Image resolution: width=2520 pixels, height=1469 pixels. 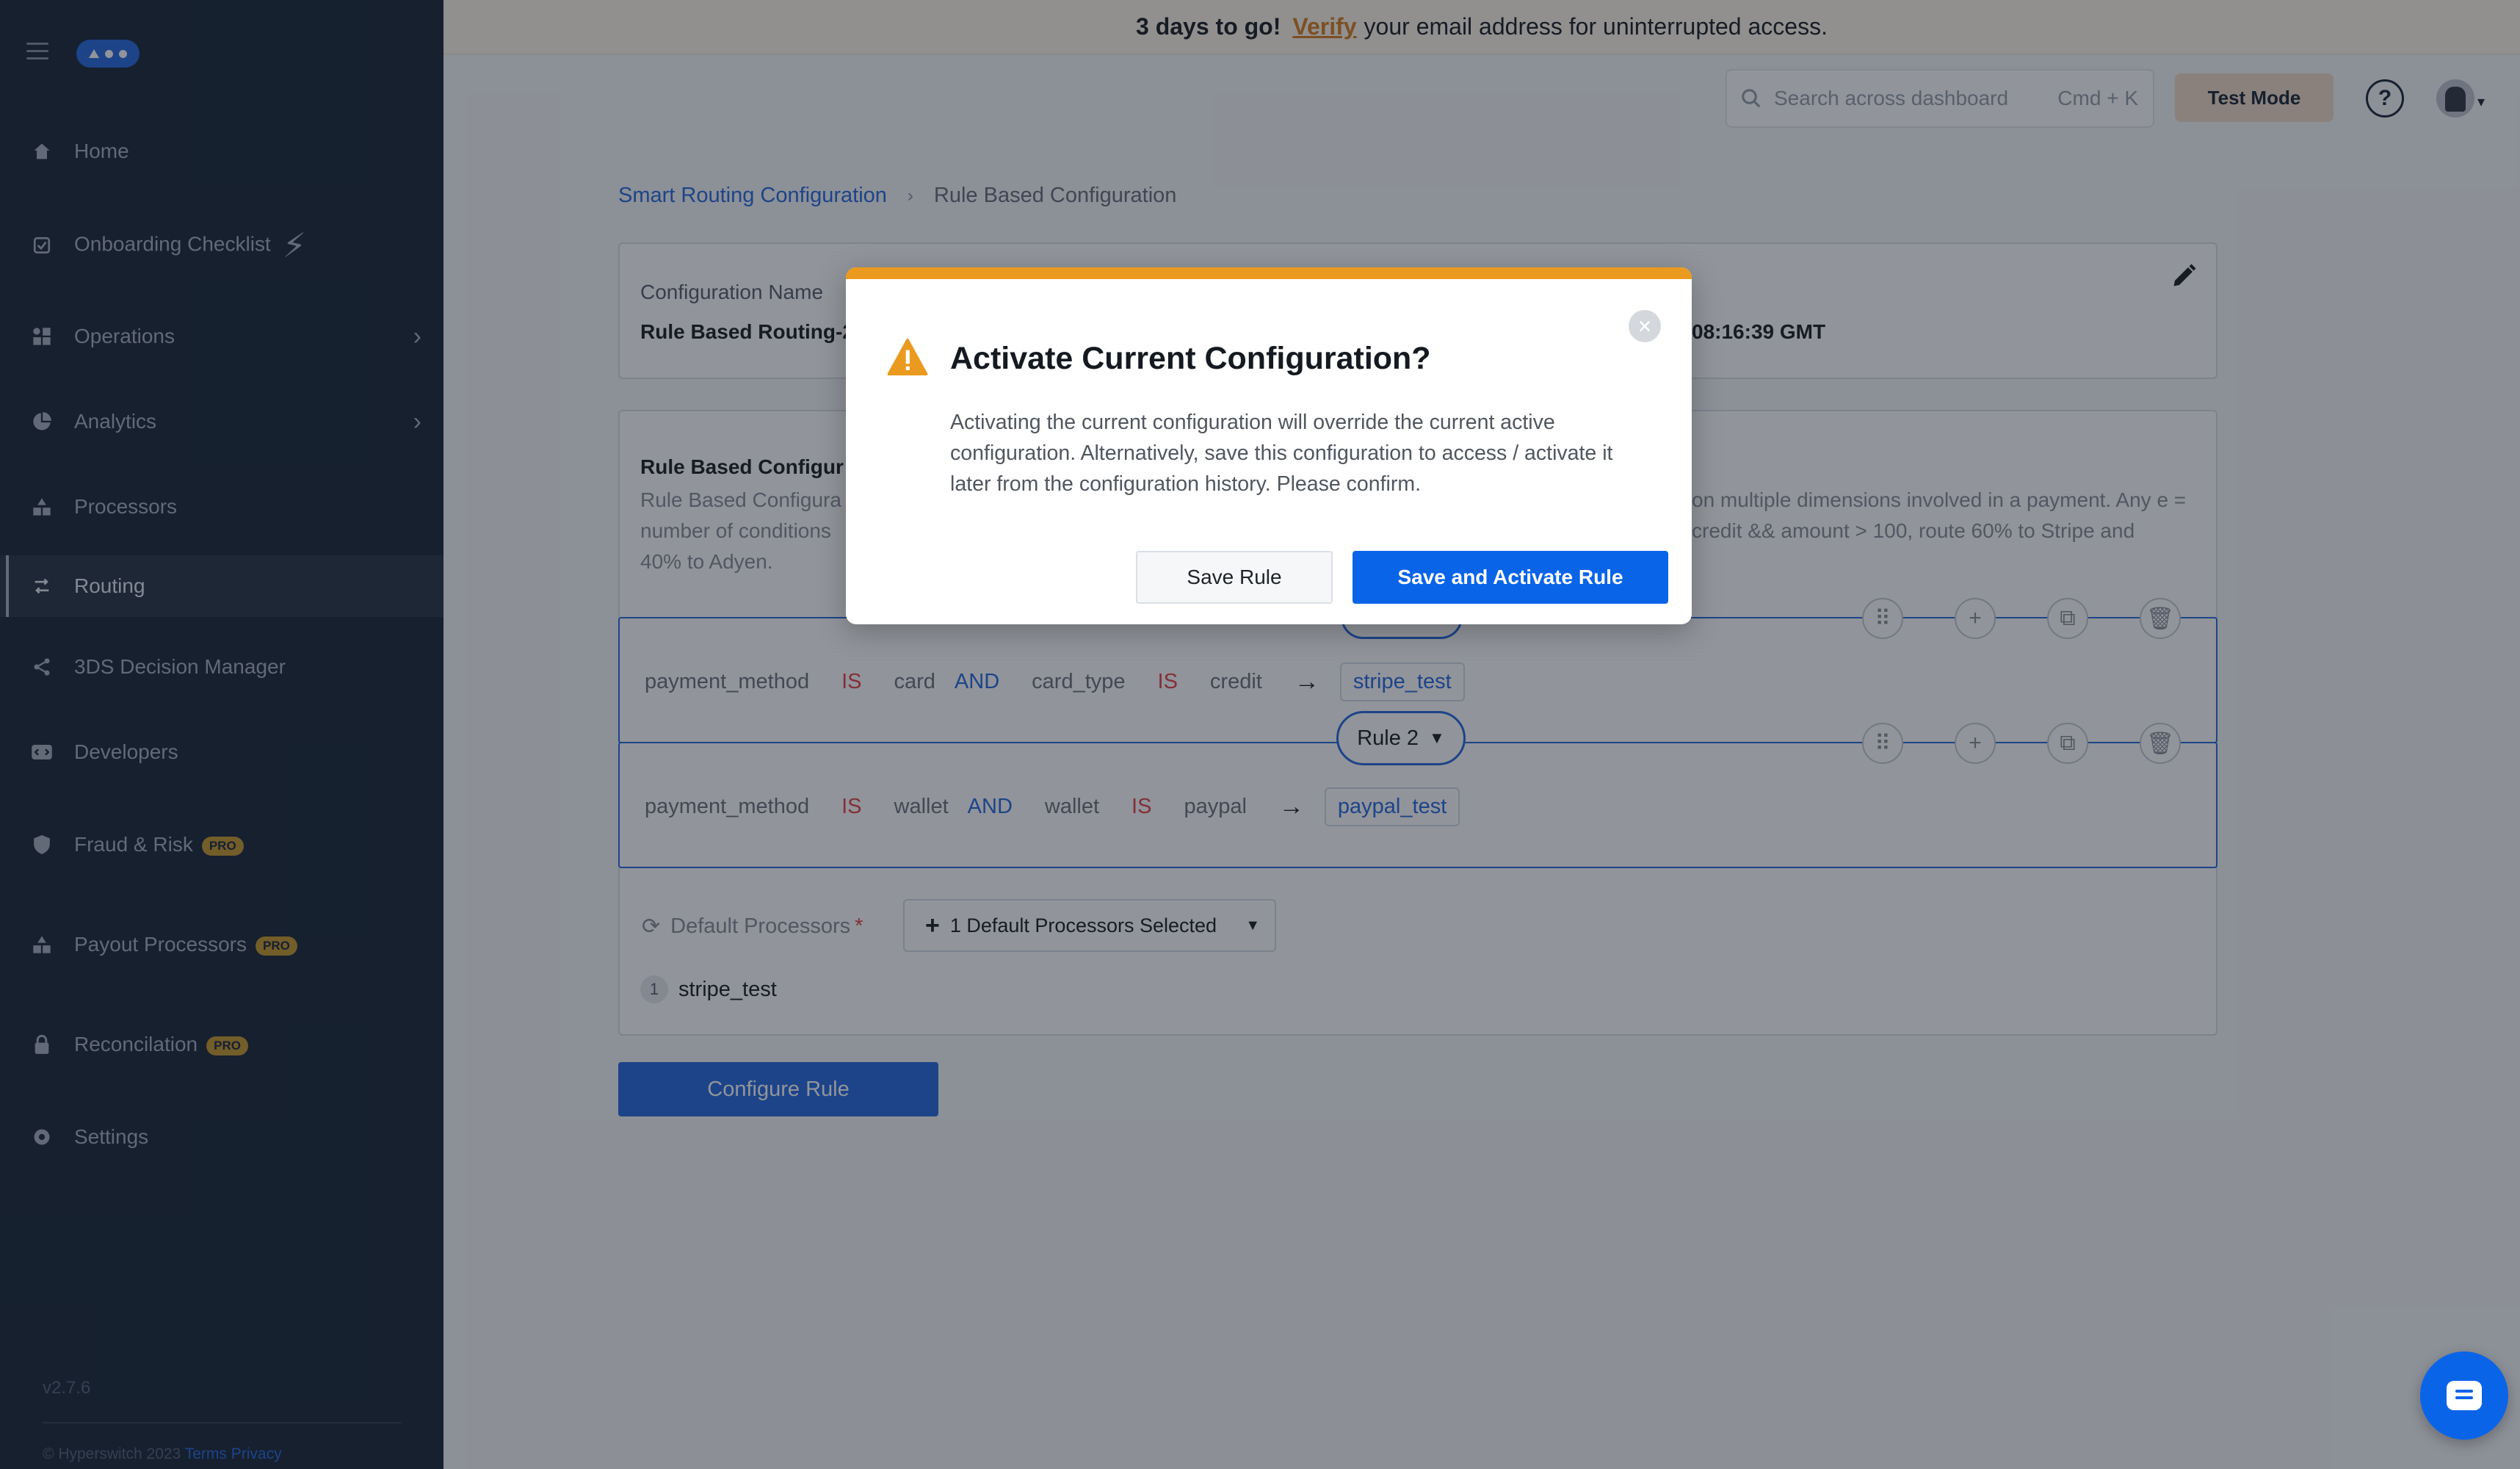 What do you see at coordinates (1269, 273) in the screenshot?
I see `modal-accent-bar` at bounding box center [1269, 273].